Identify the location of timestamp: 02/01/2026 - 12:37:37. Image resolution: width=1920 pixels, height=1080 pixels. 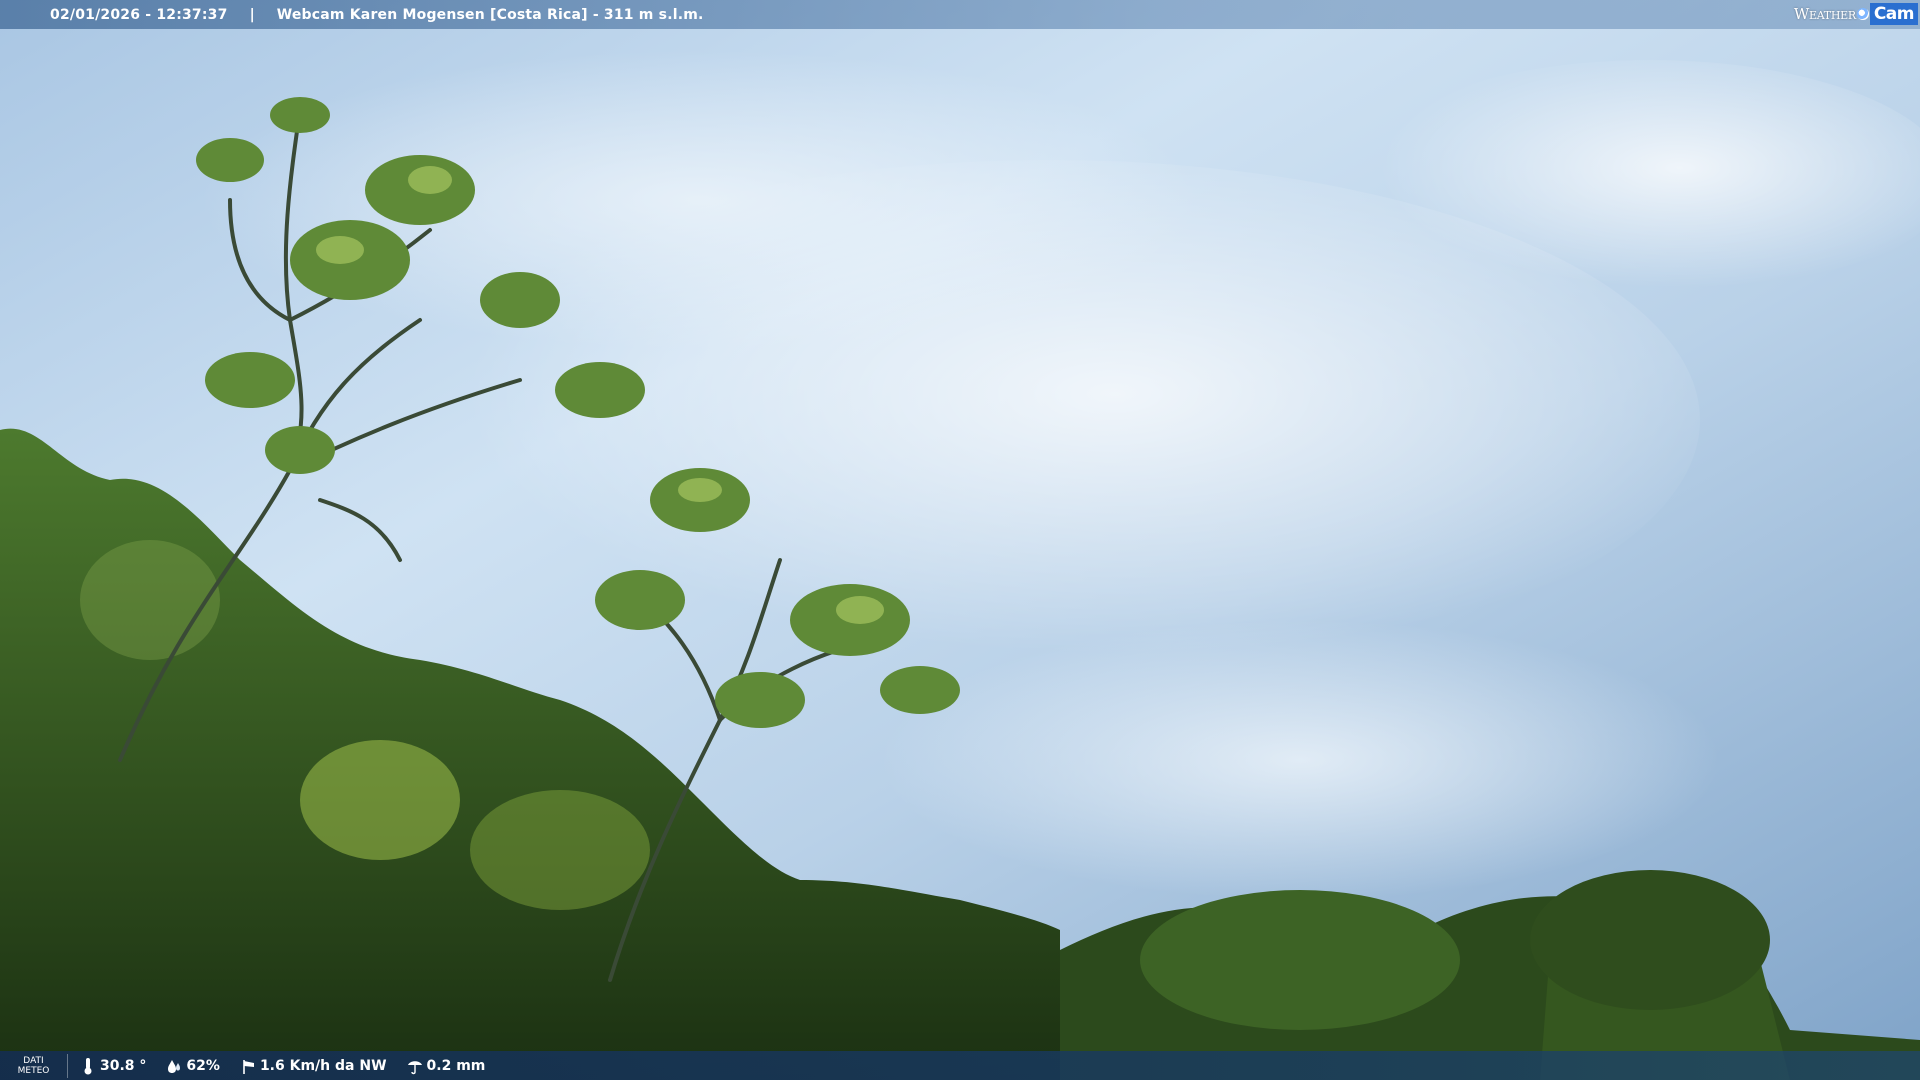
(139, 14).